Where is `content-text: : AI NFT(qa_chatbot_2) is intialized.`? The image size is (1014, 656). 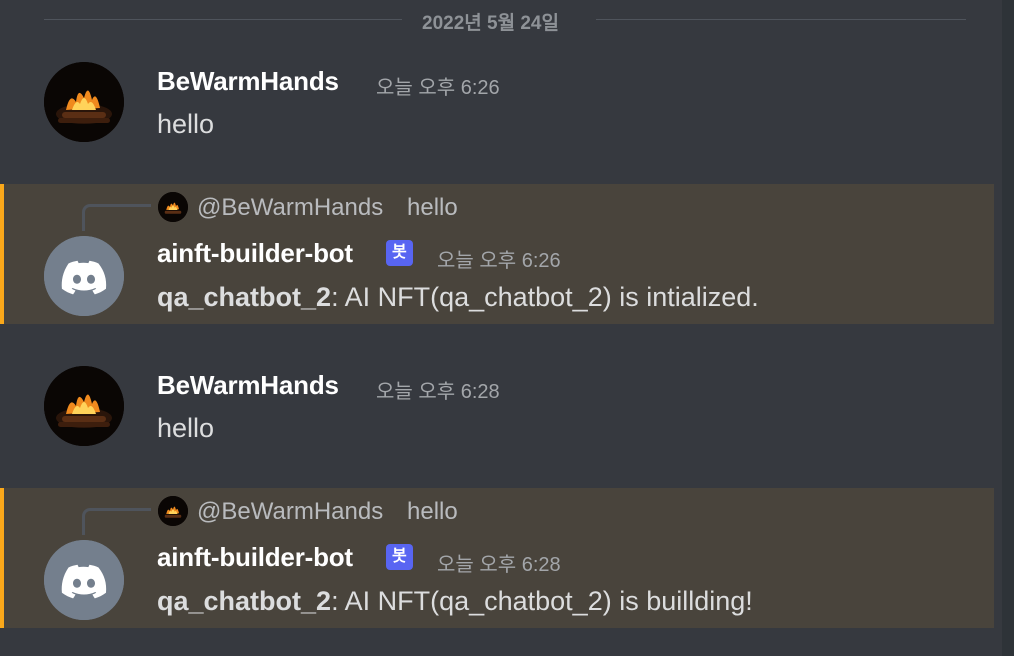
content-text: : AI NFT(qa_chatbot_2) is intialized. is located at coordinates (545, 297).